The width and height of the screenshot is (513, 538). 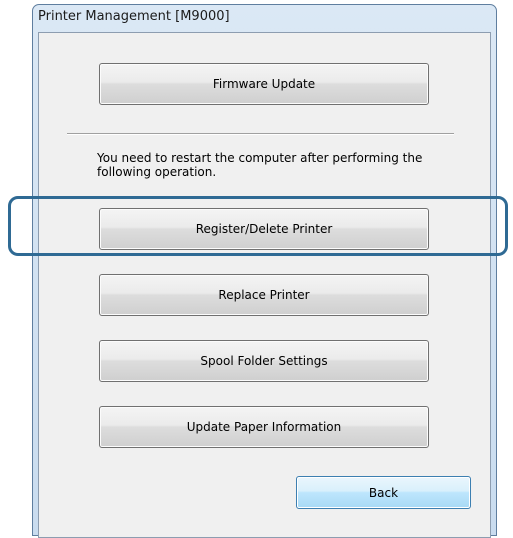 I want to click on firmware-update-button: Firmware Update, so click(x=264, y=84).